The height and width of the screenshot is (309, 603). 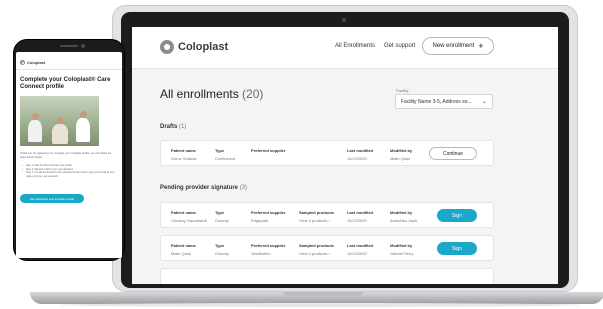 I want to click on modified-by-value: Malin Quist, so click(x=400, y=158).